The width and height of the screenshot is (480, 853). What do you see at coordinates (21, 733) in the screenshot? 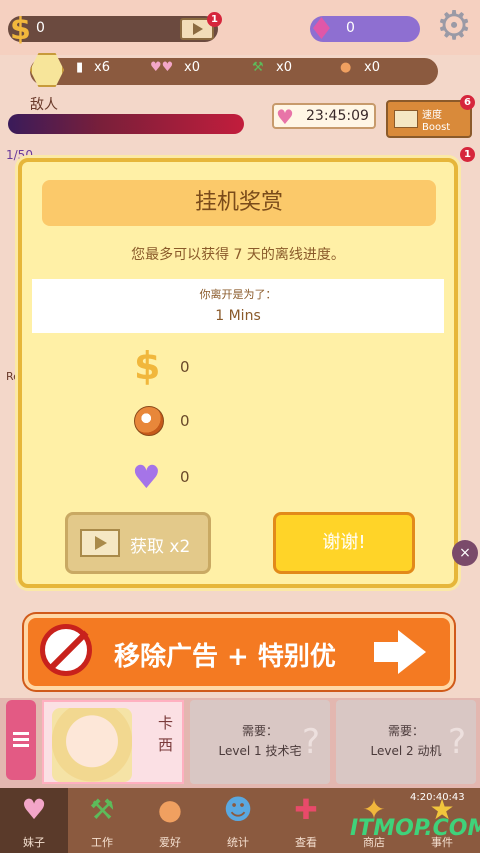
I see `menu-icon` at bounding box center [21, 733].